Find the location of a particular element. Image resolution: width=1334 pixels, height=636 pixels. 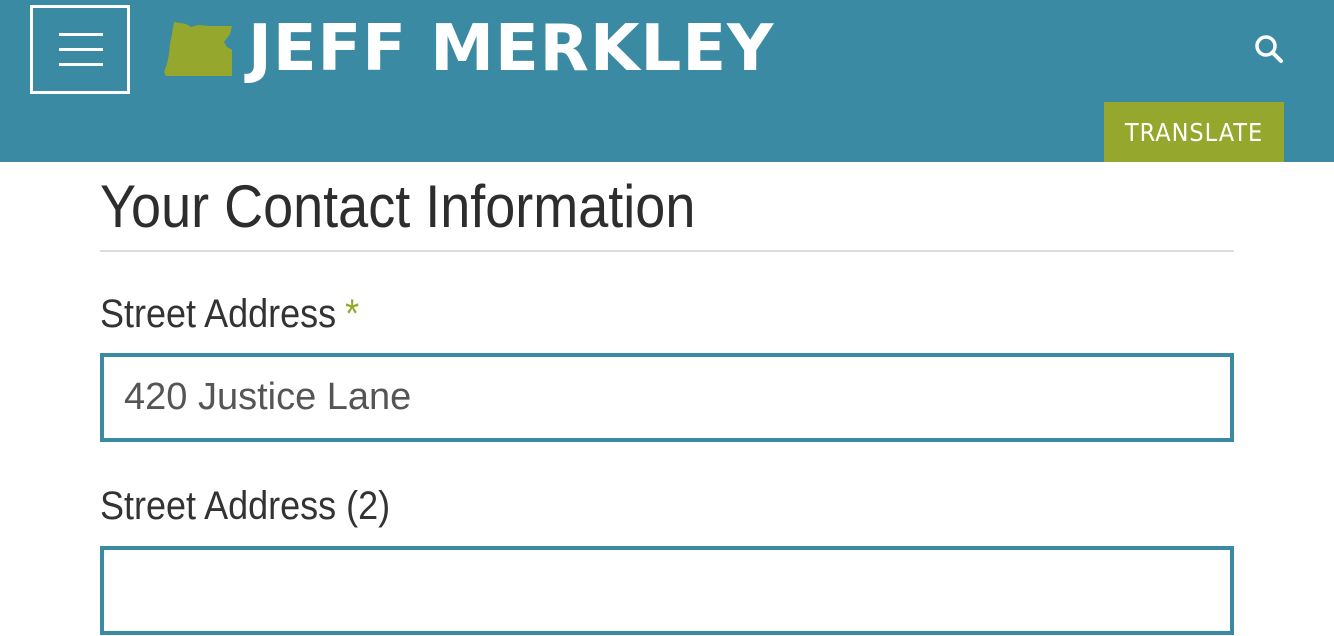

required-marker: * is located at coordinates (352, 314).